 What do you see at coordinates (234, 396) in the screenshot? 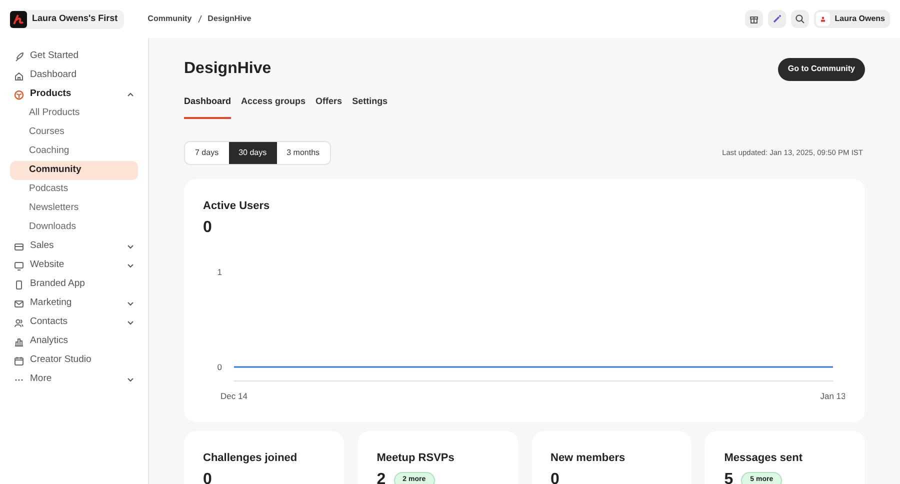
I see `x-tick-label: Dec 14` at bounding box center [234, 396].